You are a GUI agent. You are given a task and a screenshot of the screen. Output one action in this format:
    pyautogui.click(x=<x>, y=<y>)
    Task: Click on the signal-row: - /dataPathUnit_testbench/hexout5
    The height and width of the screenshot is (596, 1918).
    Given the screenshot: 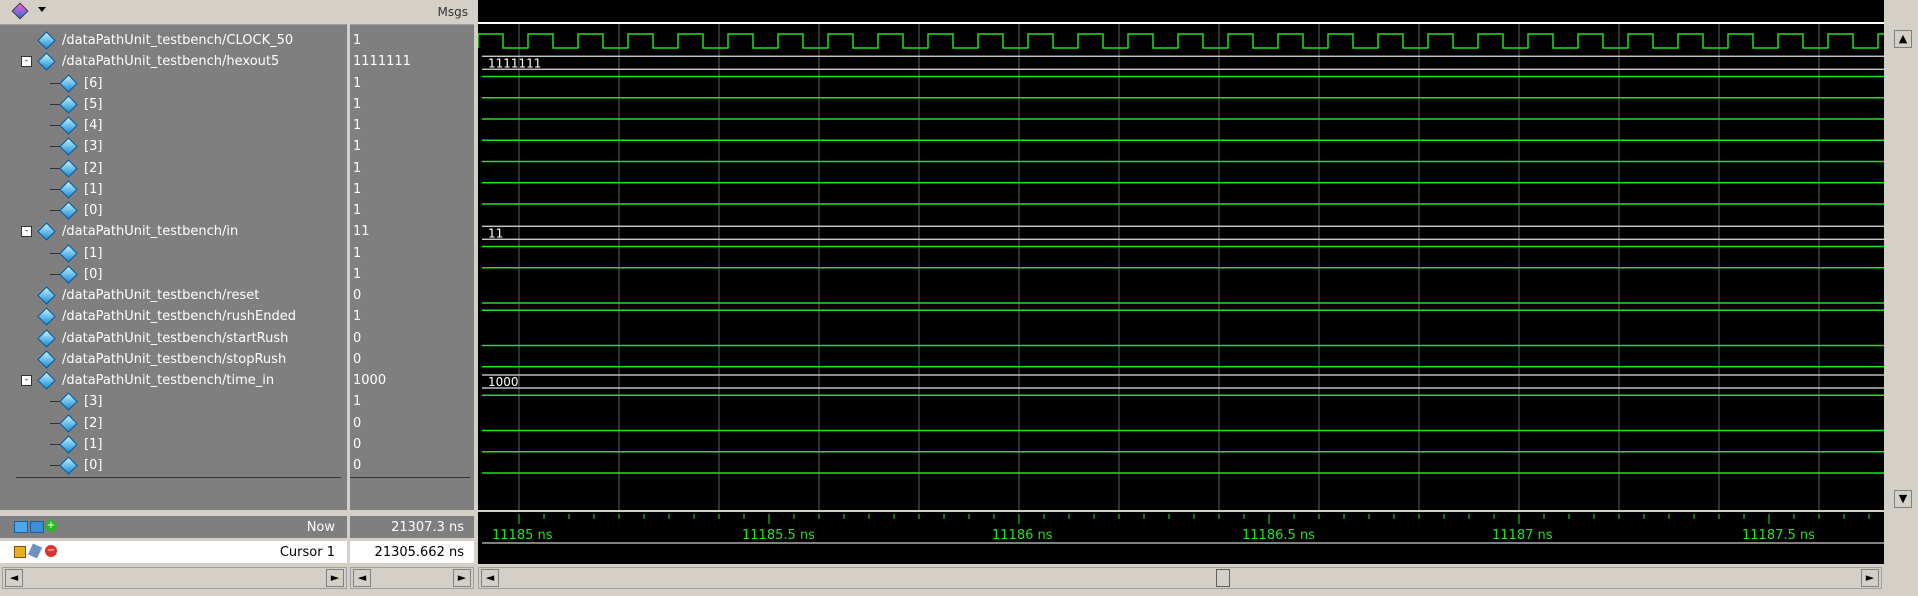 What is the action you would take?
    pyautogui.click(x=173, y=62)
    